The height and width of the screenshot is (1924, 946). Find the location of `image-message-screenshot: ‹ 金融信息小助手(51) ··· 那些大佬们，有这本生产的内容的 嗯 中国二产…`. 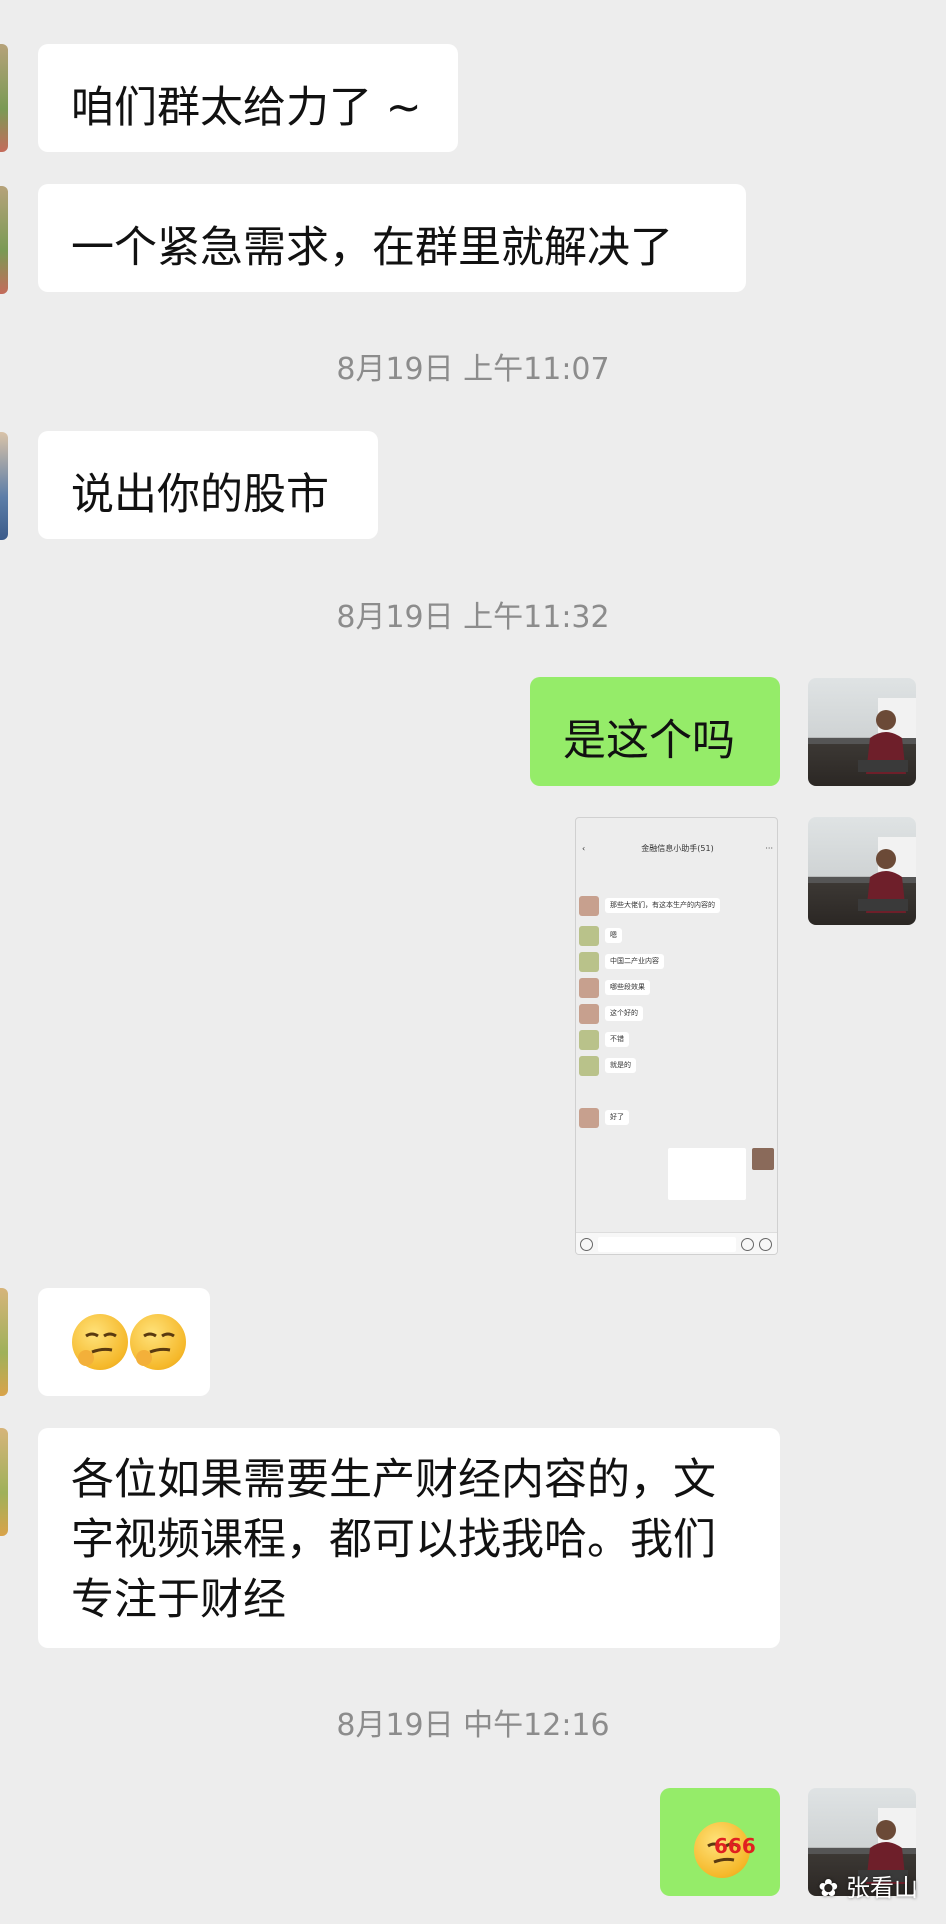

image-message-screenshot: ‹ 金融信息小助手(51) ··· 那些大佬们，有这本生产的内容的 嗯 中国二产… is located at coordinates (676, 1036).